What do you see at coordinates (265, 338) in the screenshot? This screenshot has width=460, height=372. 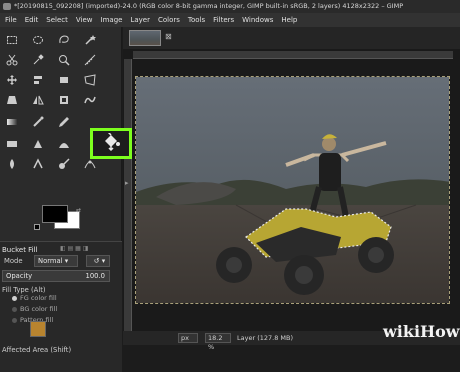 I see `layer-info: Layer (127.8 MB)` at bounding box center [265, 338].